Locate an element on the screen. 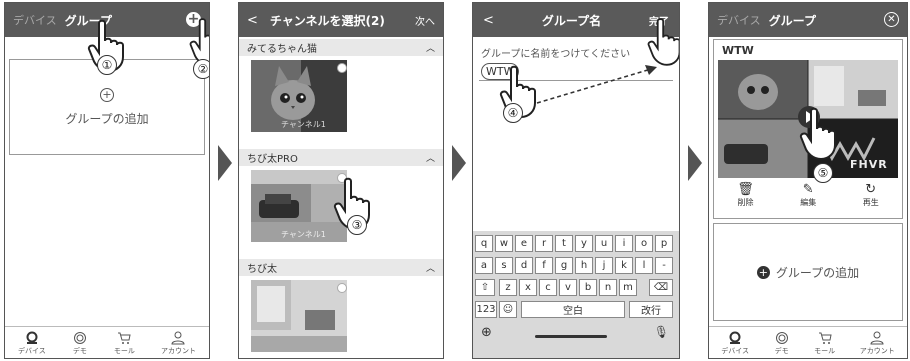 This screenshot has height=361, width=910. key-hyphen: - is located at coordinates (664, 265).